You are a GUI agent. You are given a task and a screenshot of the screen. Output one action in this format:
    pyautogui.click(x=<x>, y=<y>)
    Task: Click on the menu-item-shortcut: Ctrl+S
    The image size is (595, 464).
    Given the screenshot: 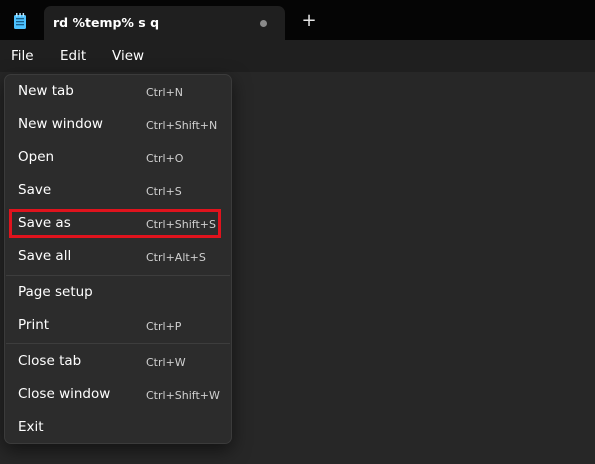 What is the action you would take?
    pyautogui.click(x=164, y=191)
    